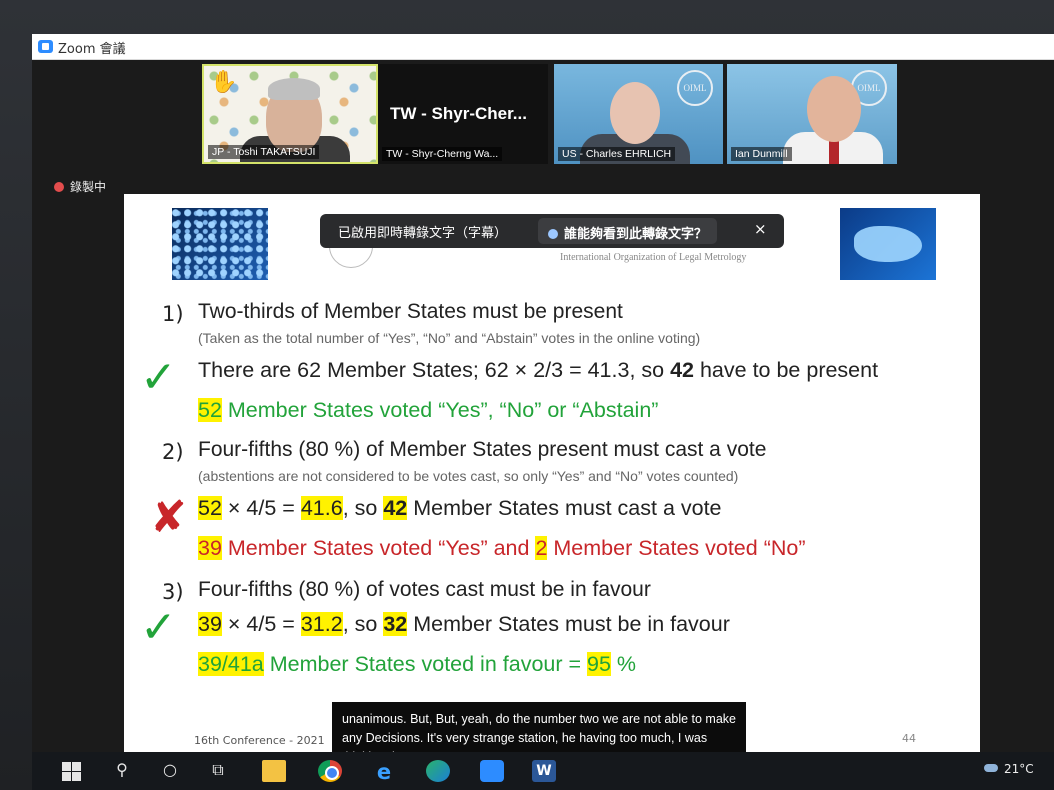 This screenshot has width=1054, height=790. I want to click on banner-text: 已啟用即時轉錄文字（字幕）, so click(423, 233).